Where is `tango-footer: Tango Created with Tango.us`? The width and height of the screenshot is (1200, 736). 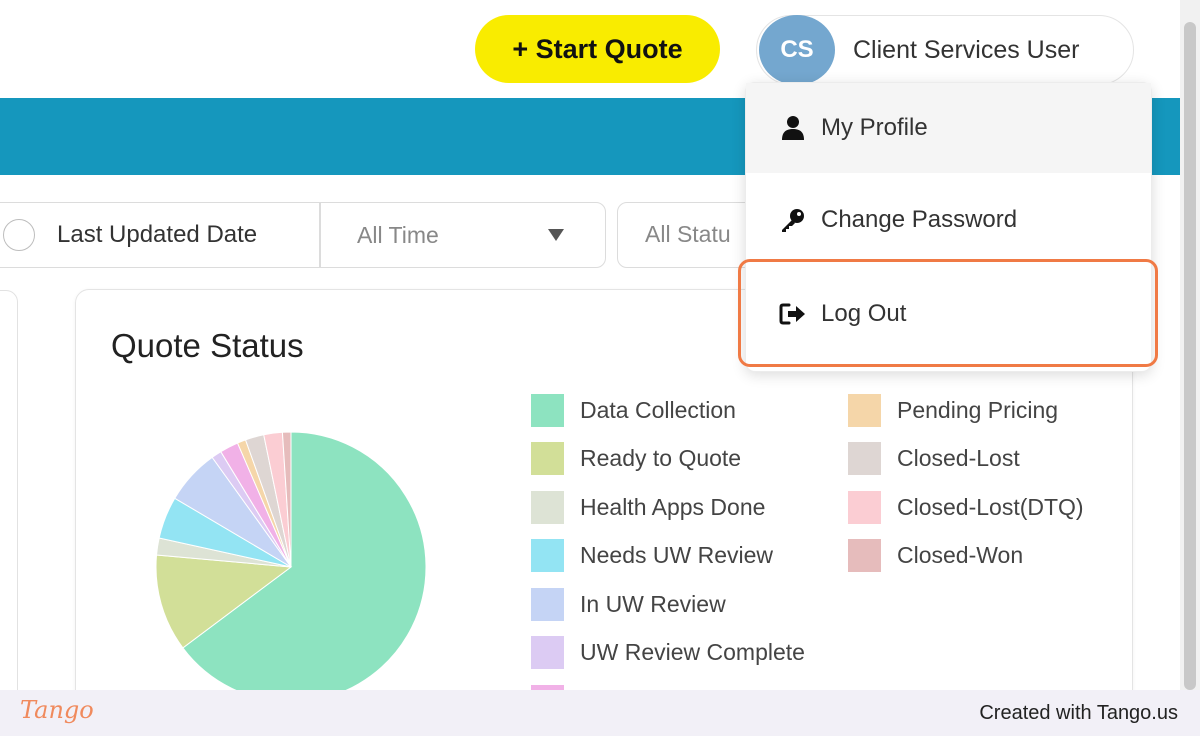 tango-footer: Tango Created with Tango.us is located at coordinates (600, 713).